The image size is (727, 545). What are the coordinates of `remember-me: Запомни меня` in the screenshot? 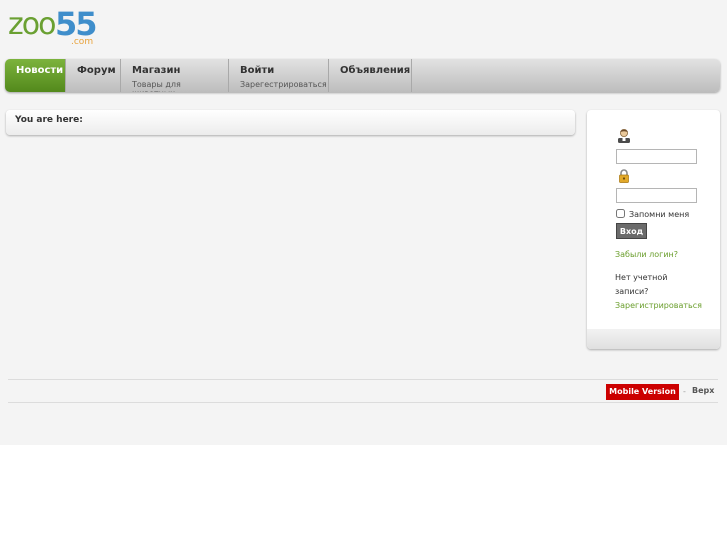 It's located at (652, 214).